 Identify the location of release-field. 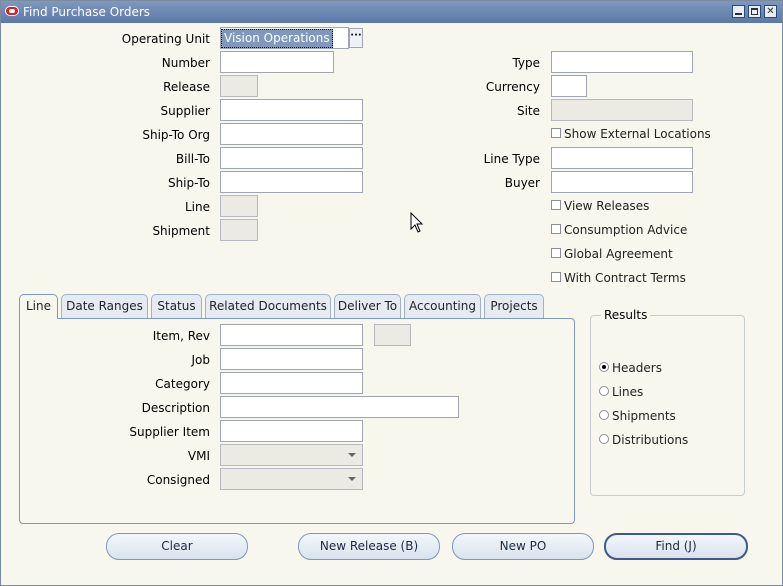
(239, 86).